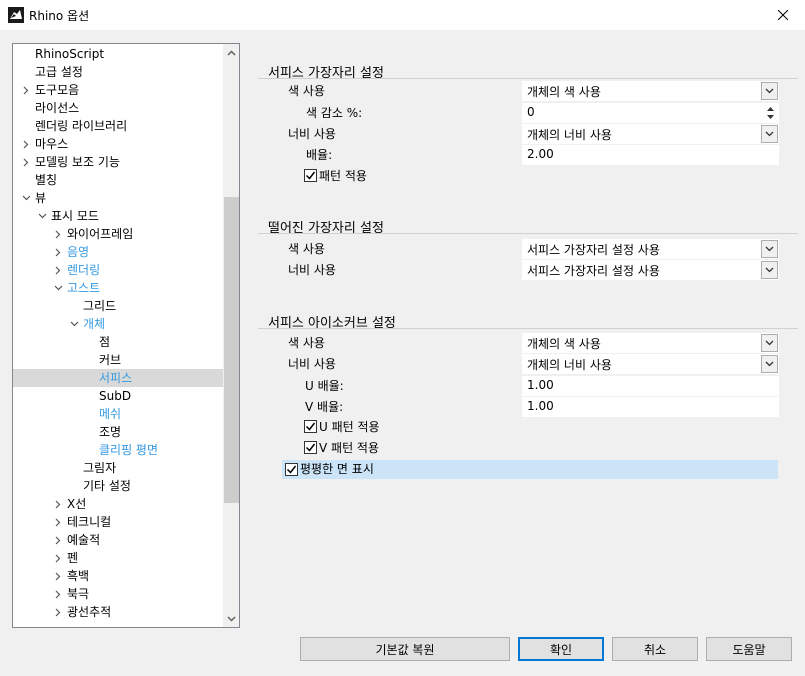 Image resolution: width=805 pixels, height=676 pixels. I want to click on tree-item: 음영, so click(118, 252).